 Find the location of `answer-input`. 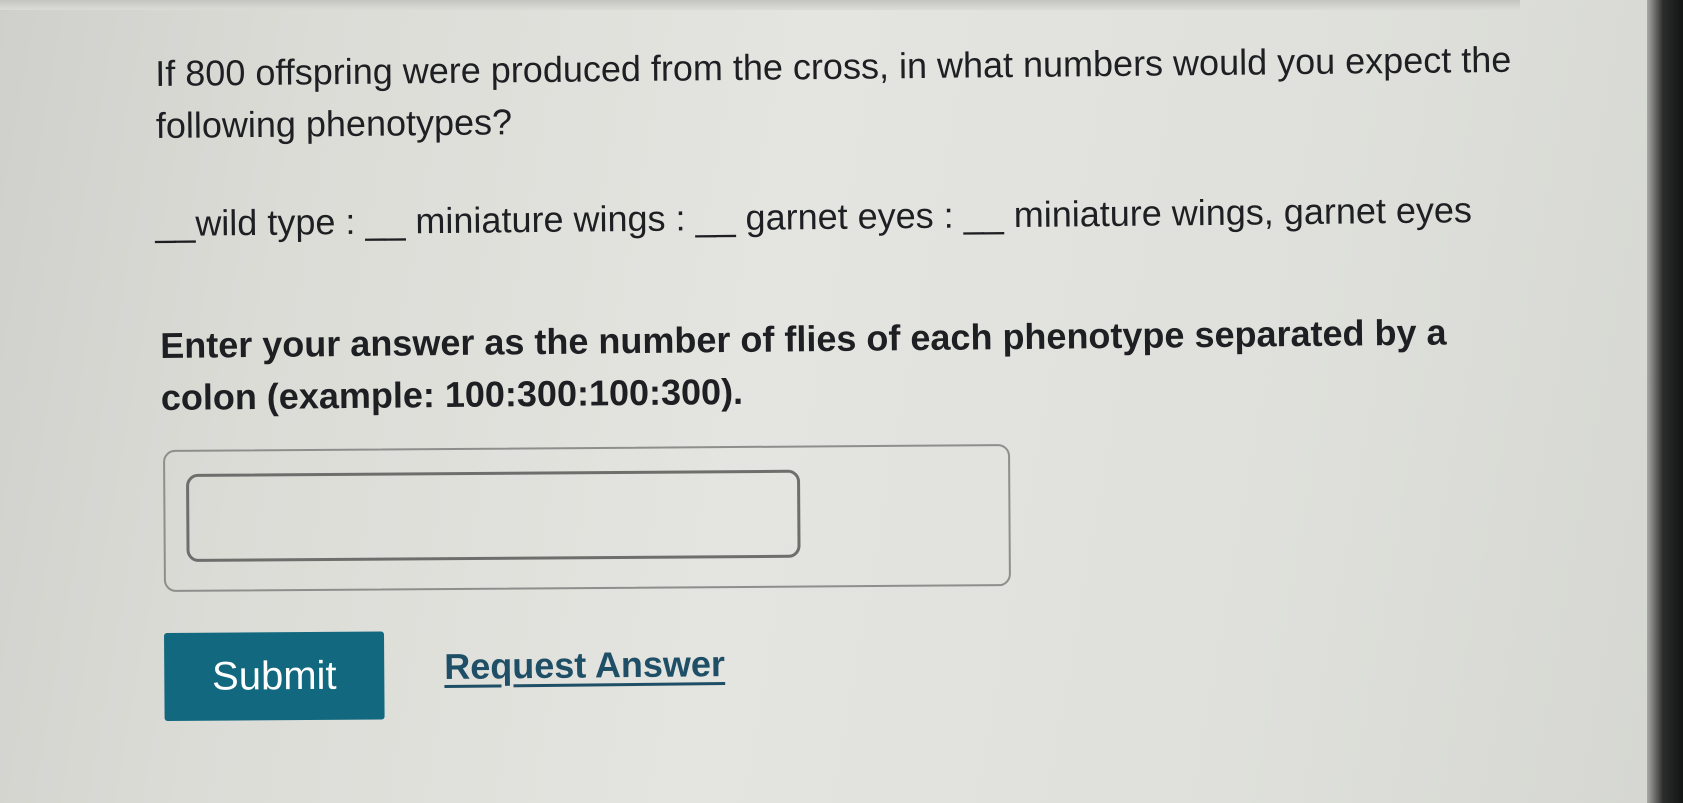

answer-input is located at coordinates (493, 515).